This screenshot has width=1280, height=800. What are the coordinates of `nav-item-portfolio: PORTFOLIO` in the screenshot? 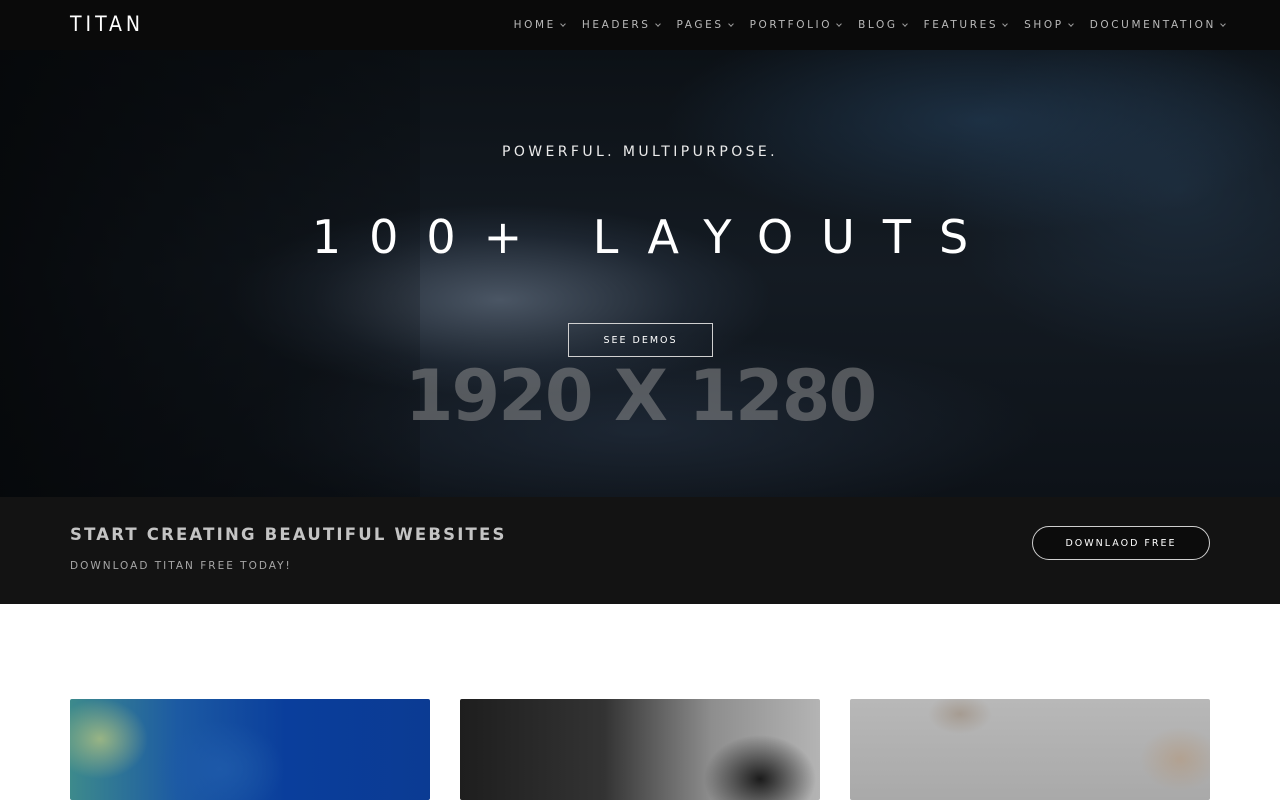 It's located at (795, 25).